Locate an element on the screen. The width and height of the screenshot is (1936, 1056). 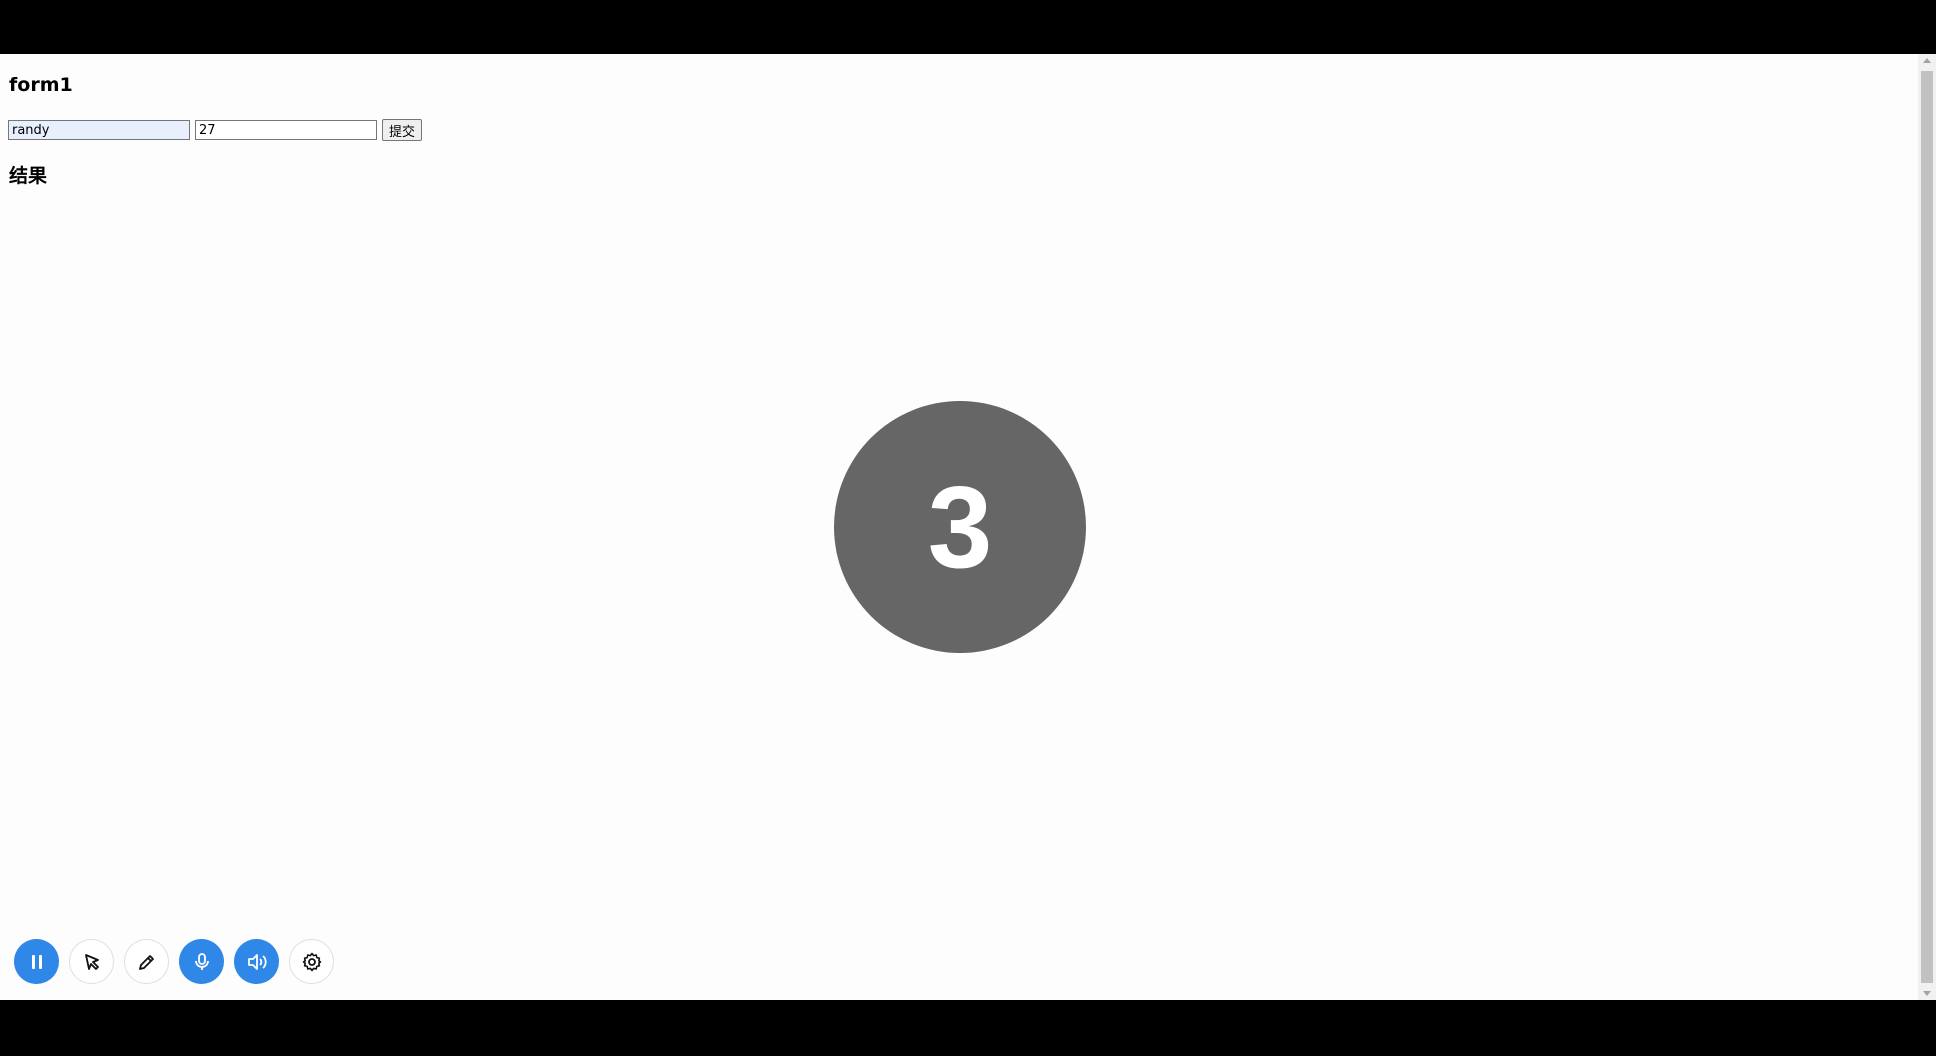
form-title: form1 is located at coordinates (41, 85).